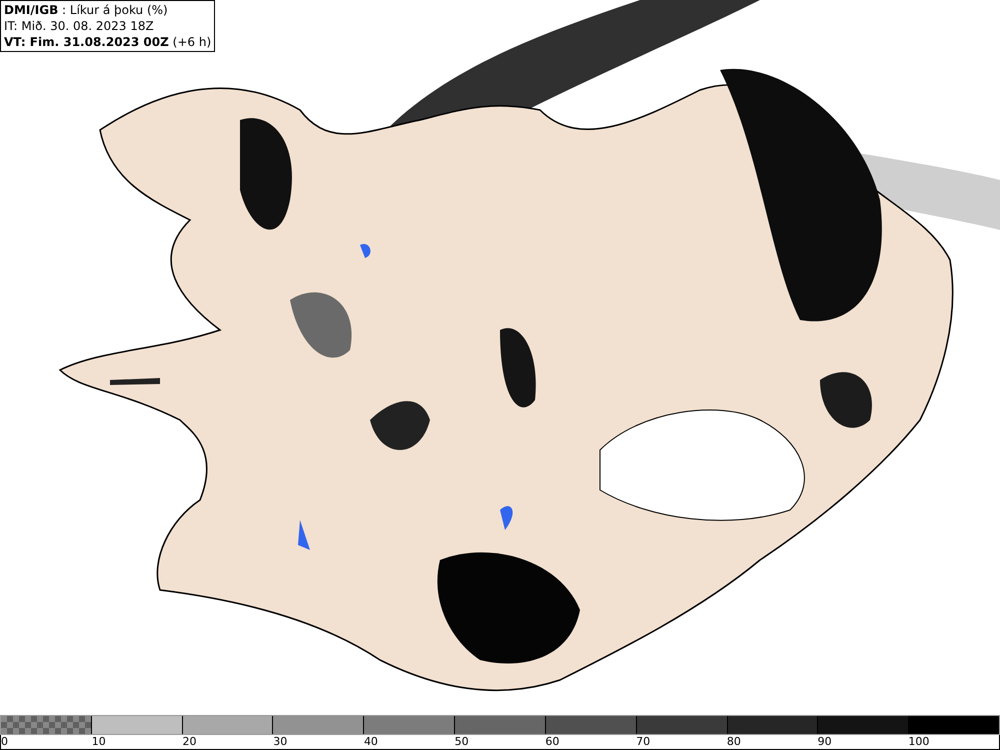 This screenshot has width=1000, height=750. What do you see at coordinates (371, 742) in the screenshot?
I see `legend-label: 40` at bounding box center [371, 742].